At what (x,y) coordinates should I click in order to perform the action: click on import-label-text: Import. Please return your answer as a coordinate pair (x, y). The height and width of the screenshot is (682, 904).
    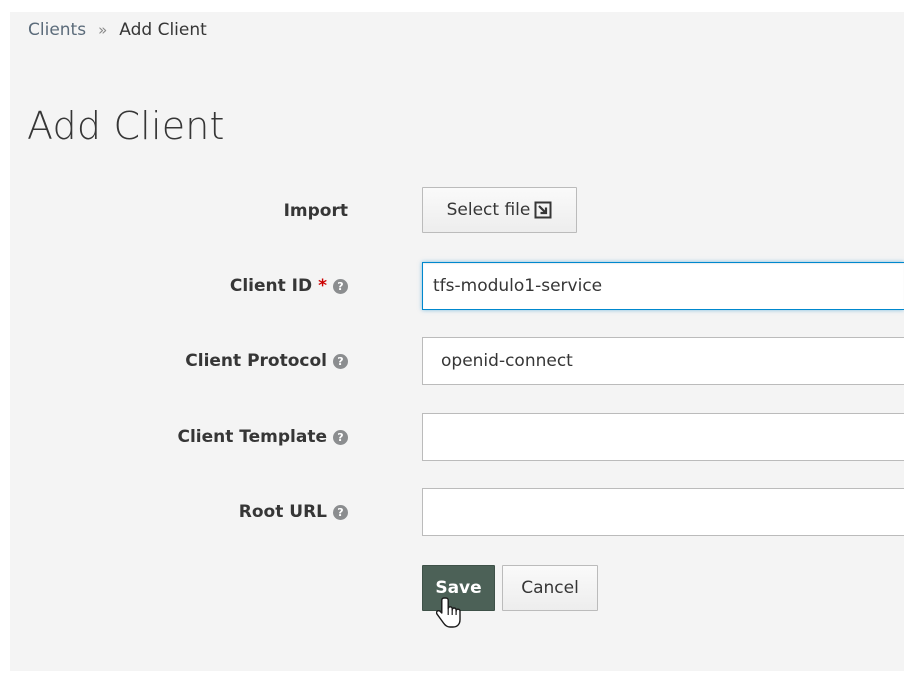
    Looking at the image, I should click on (315, 211).